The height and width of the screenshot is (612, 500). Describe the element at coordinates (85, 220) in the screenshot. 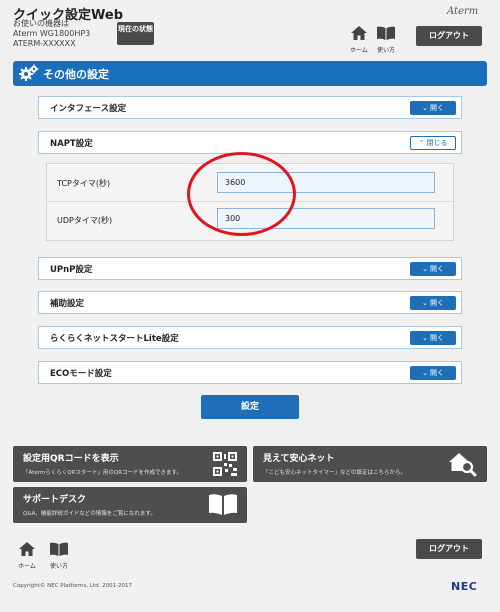

I see `udp-timer-label: UDPタイマ(秒)` at that location.